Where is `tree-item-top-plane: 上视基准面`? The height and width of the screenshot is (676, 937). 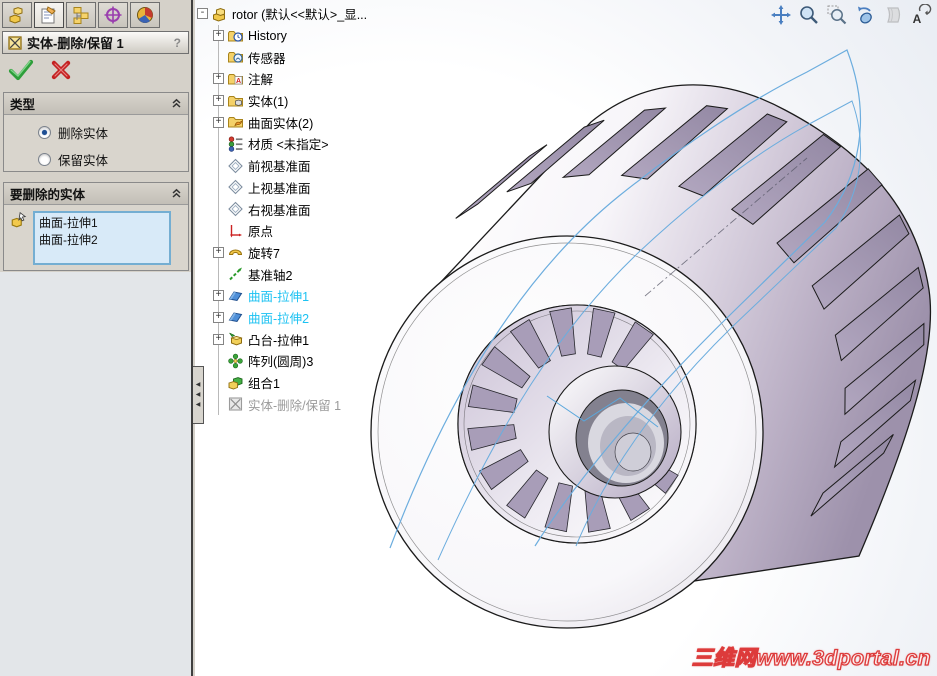
tree-item-top-plane: 上视基准面 is located at coordinates (299, 188).